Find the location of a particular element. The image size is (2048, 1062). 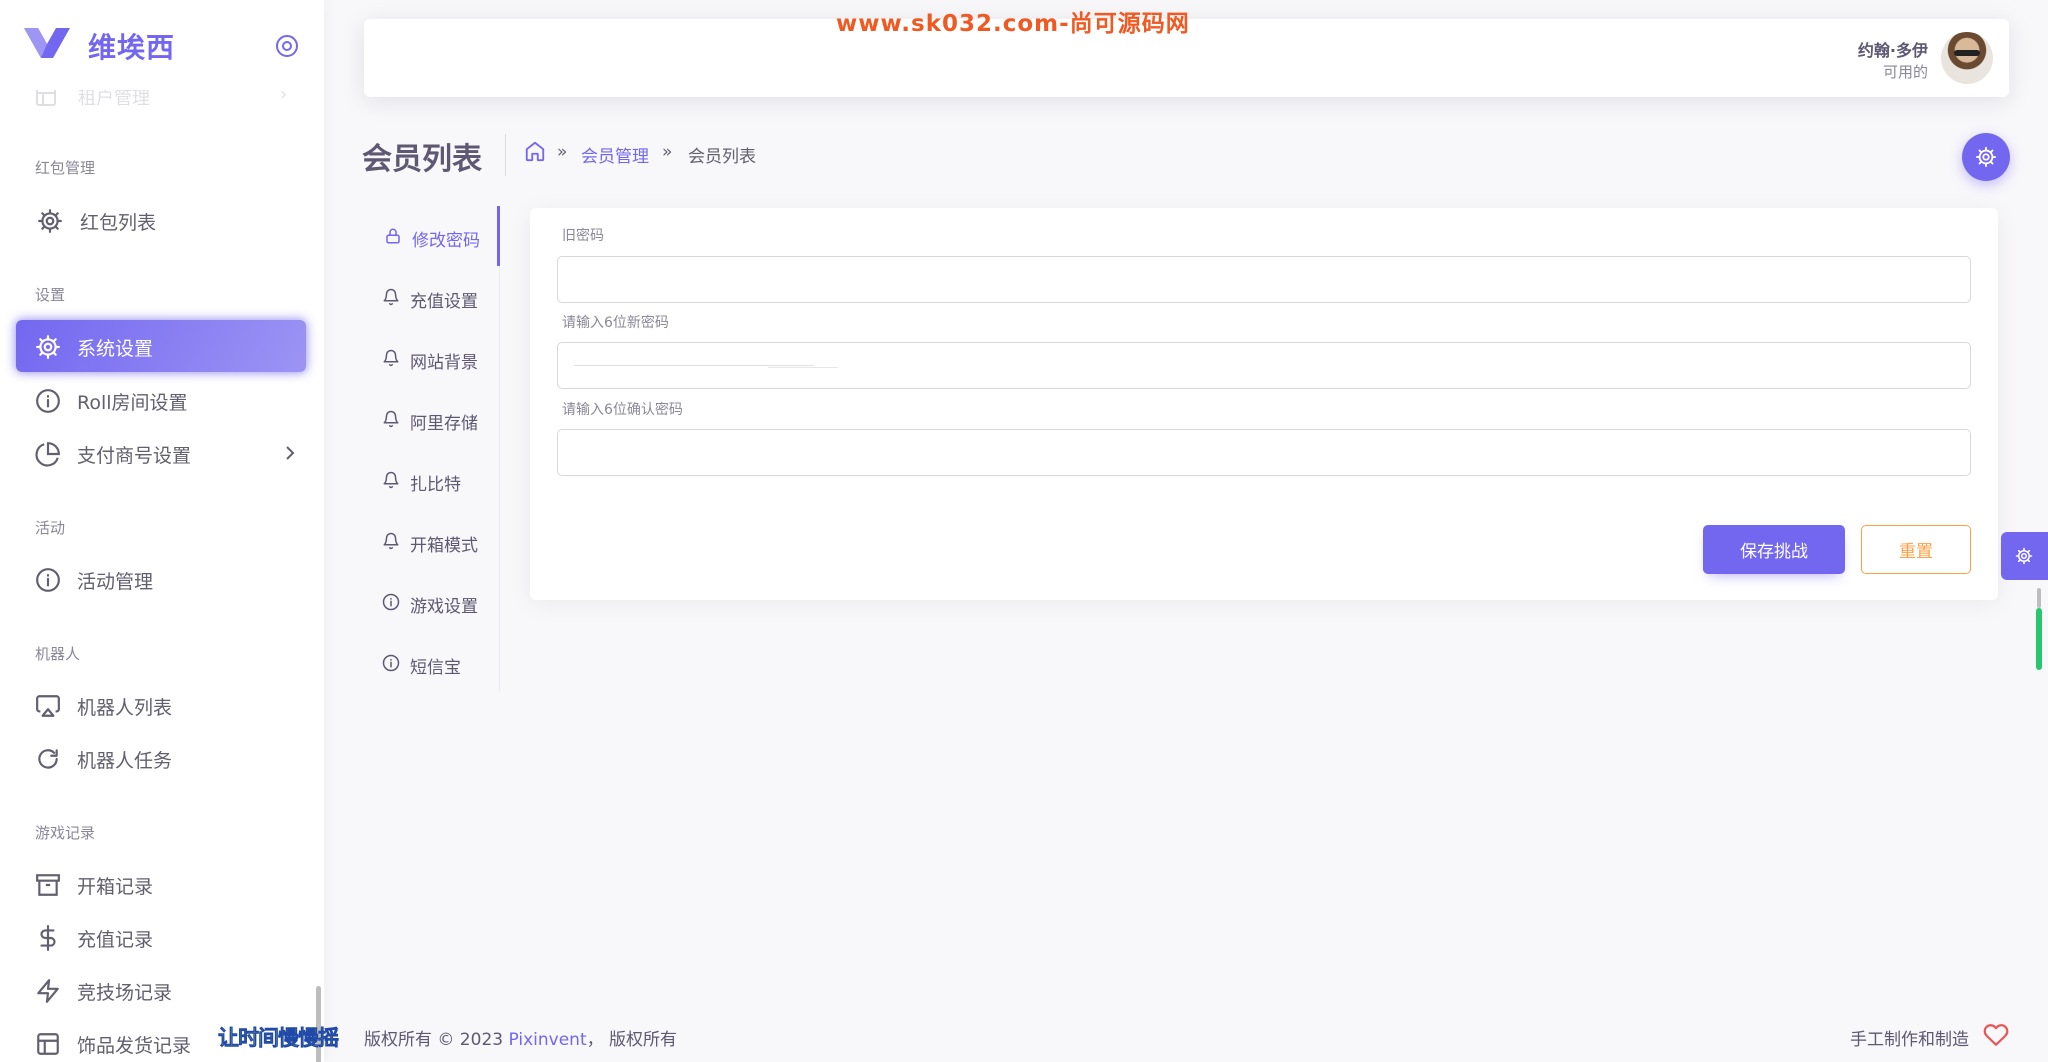

tab-label: 开箱模式 is located at coordinates (444, 546).